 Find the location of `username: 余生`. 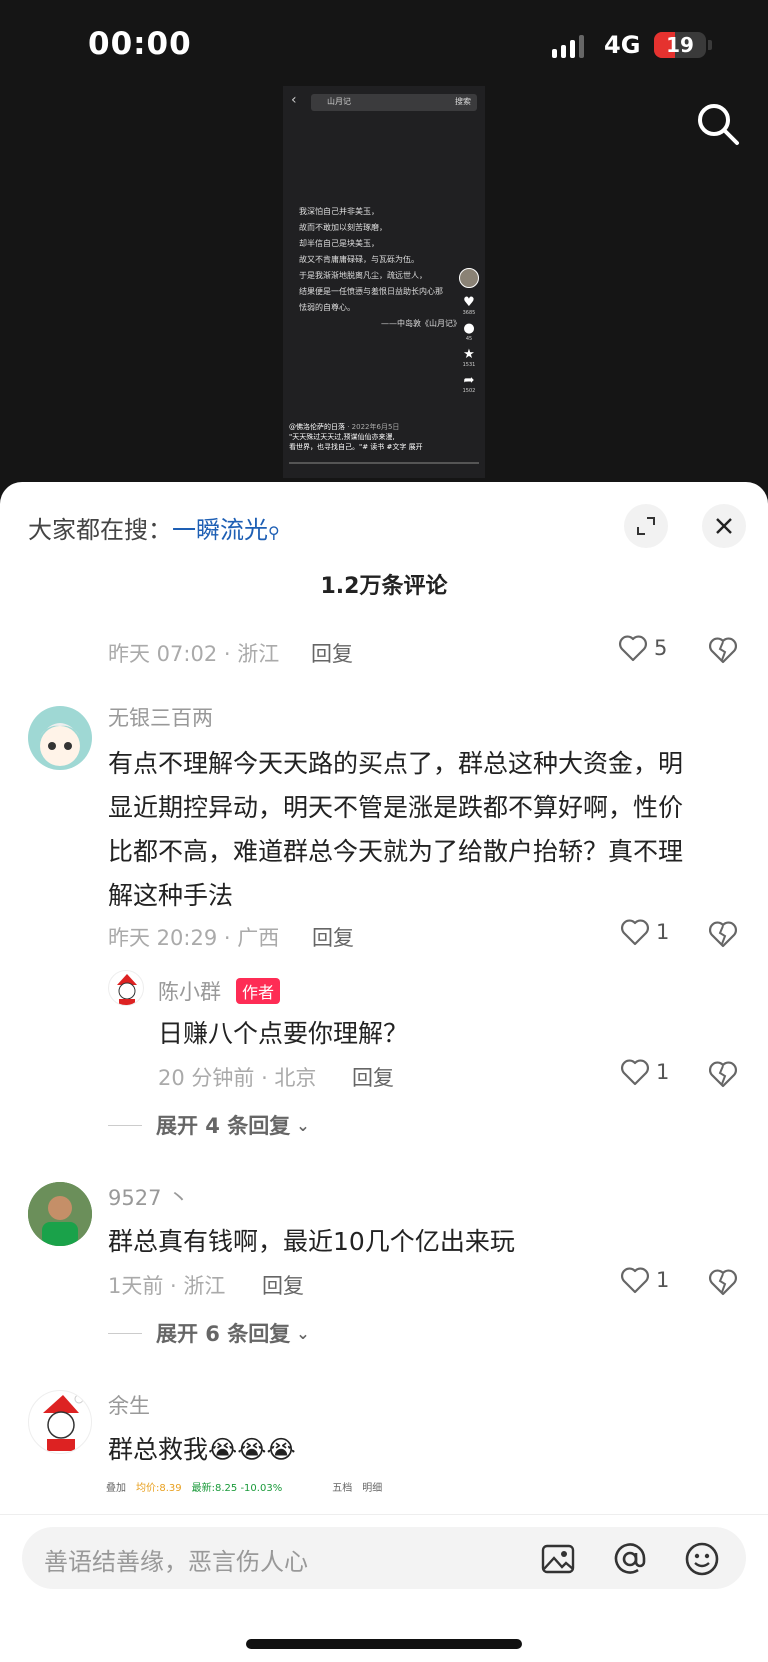

username: 余生 is located at coordinates (129, 1405).